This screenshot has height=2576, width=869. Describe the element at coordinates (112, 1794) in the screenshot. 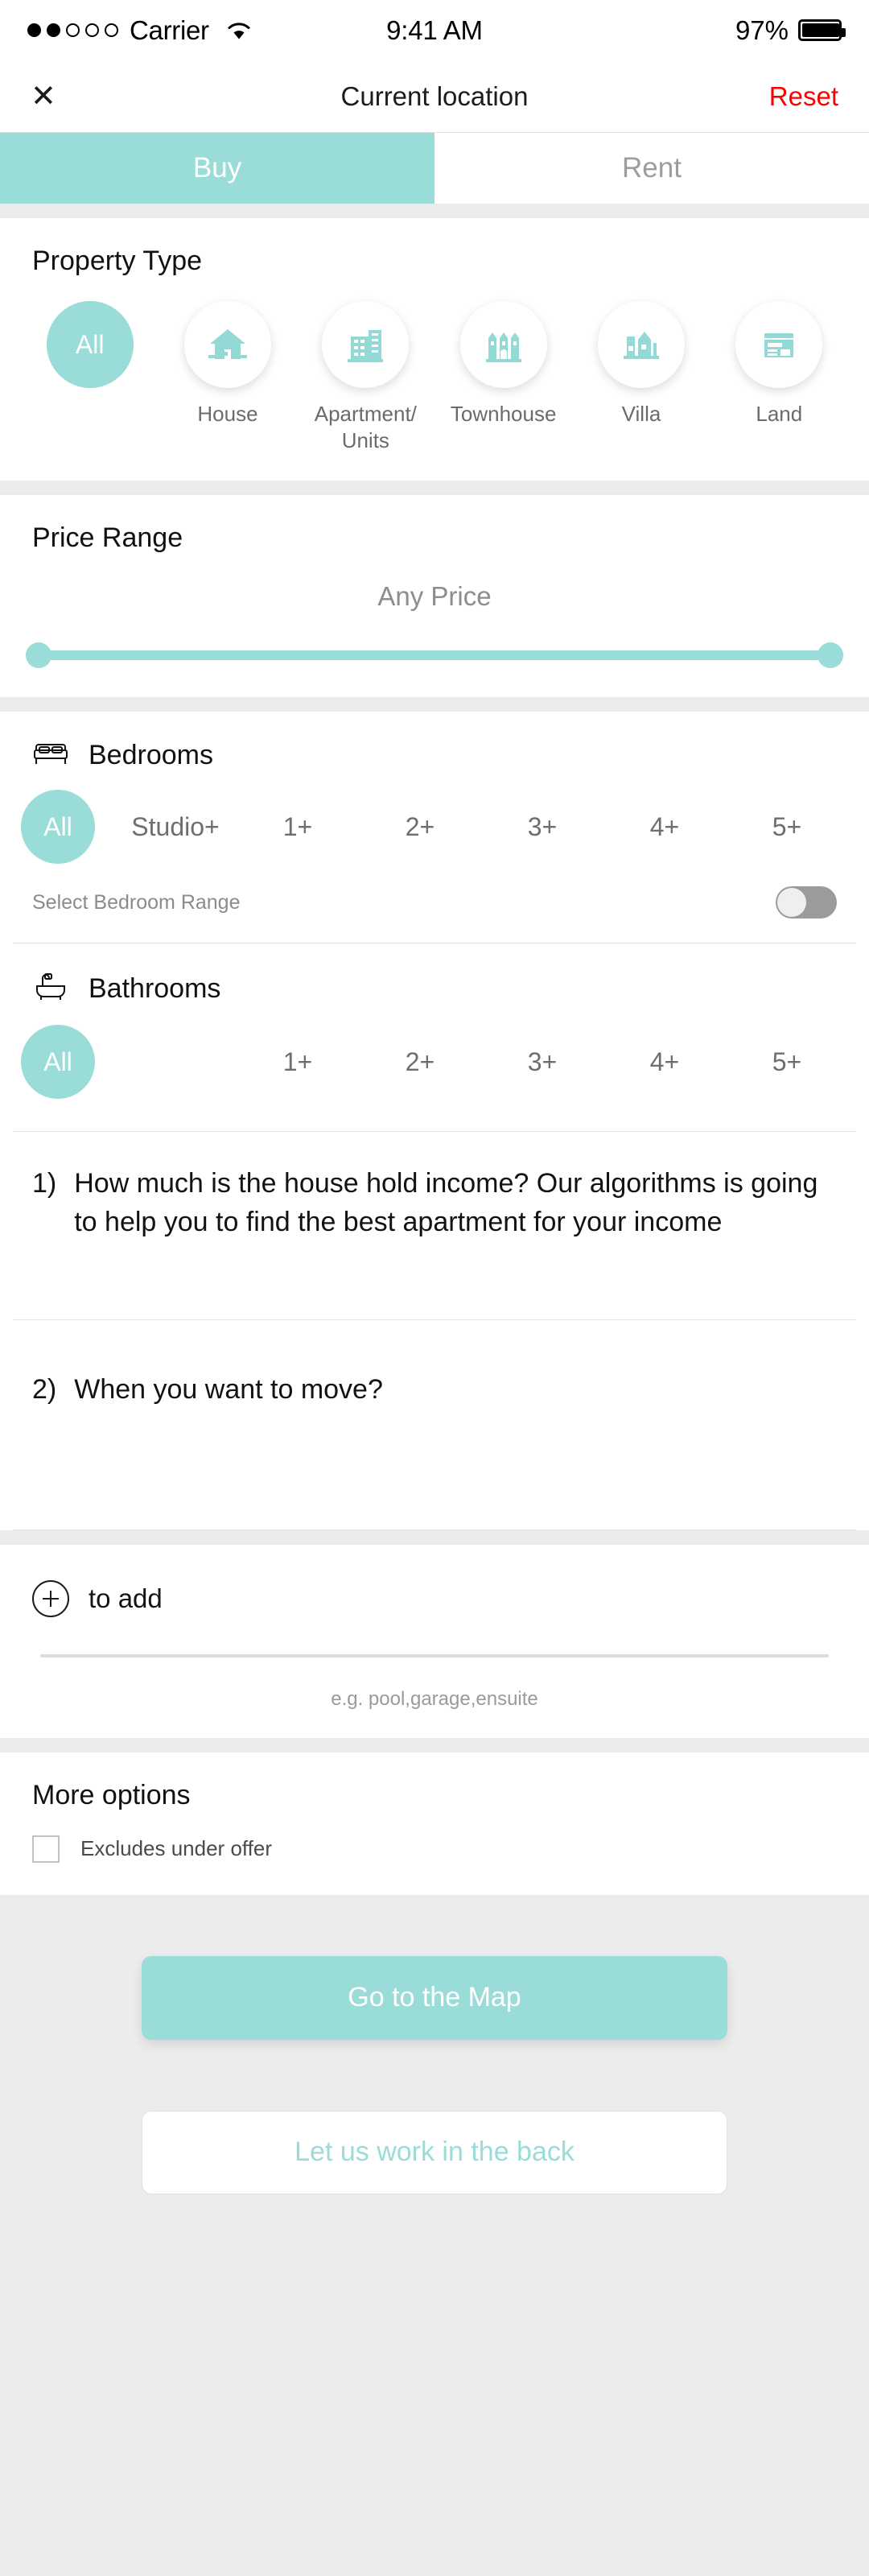

I see `more-options-title: More options` at that location.